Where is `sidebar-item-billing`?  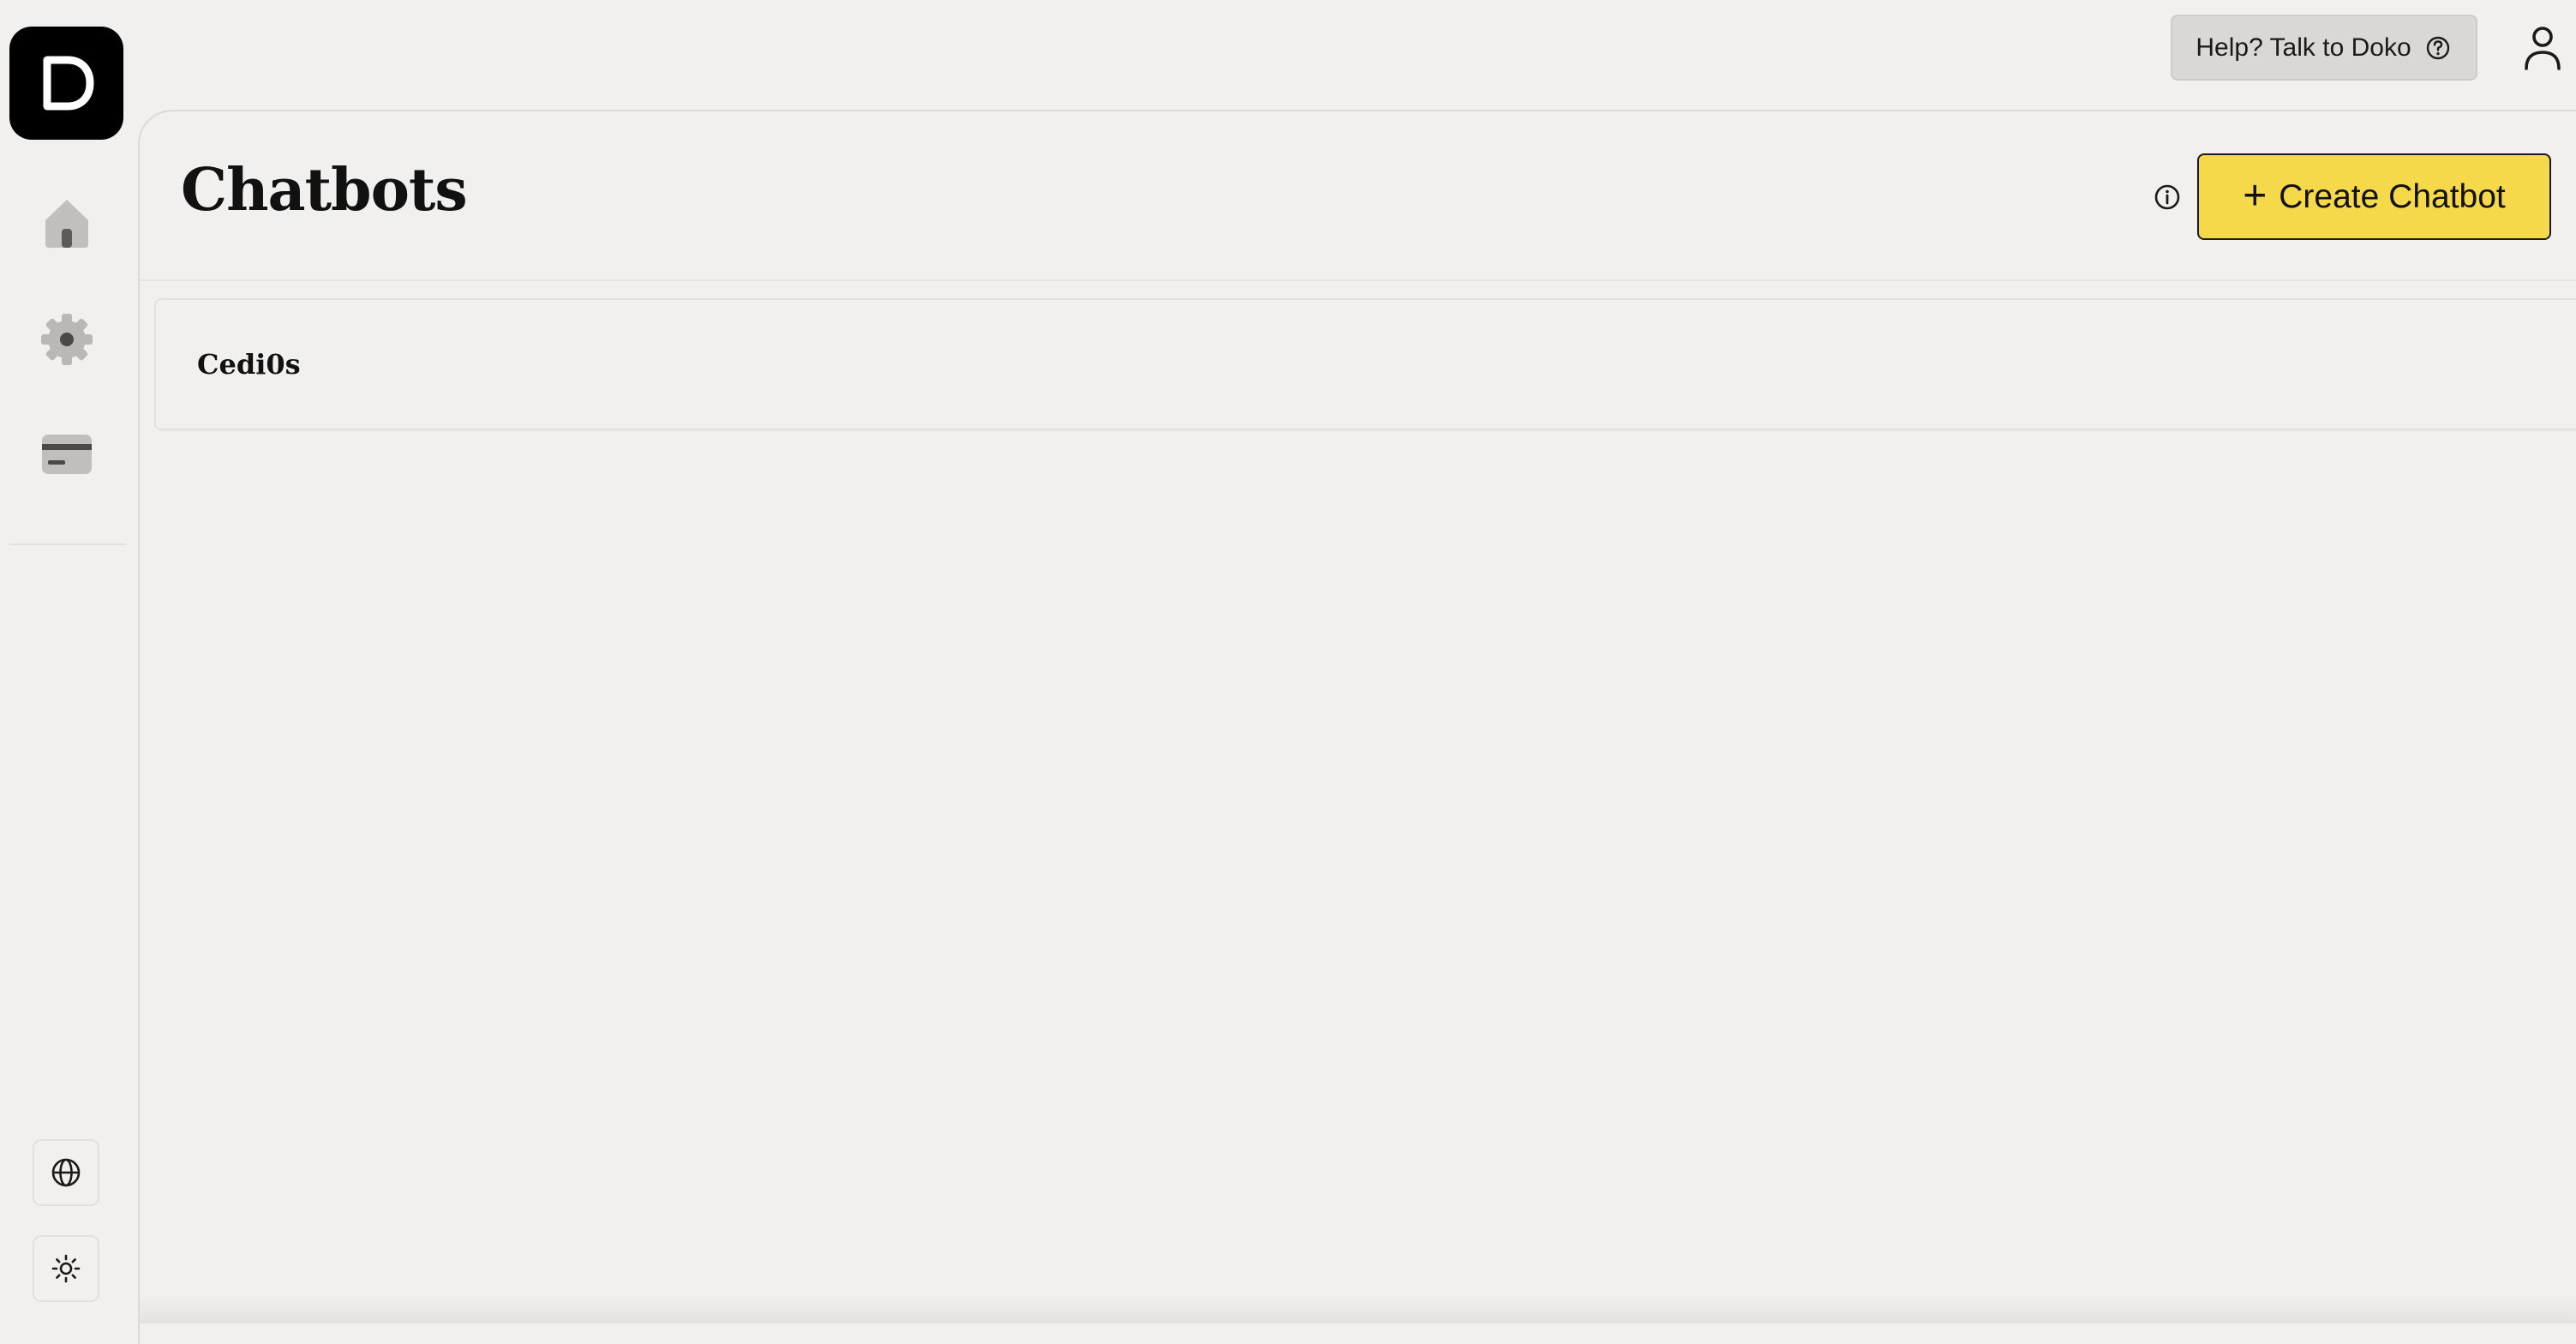 sidebar-item-billing is located at coordinates (67, 454).